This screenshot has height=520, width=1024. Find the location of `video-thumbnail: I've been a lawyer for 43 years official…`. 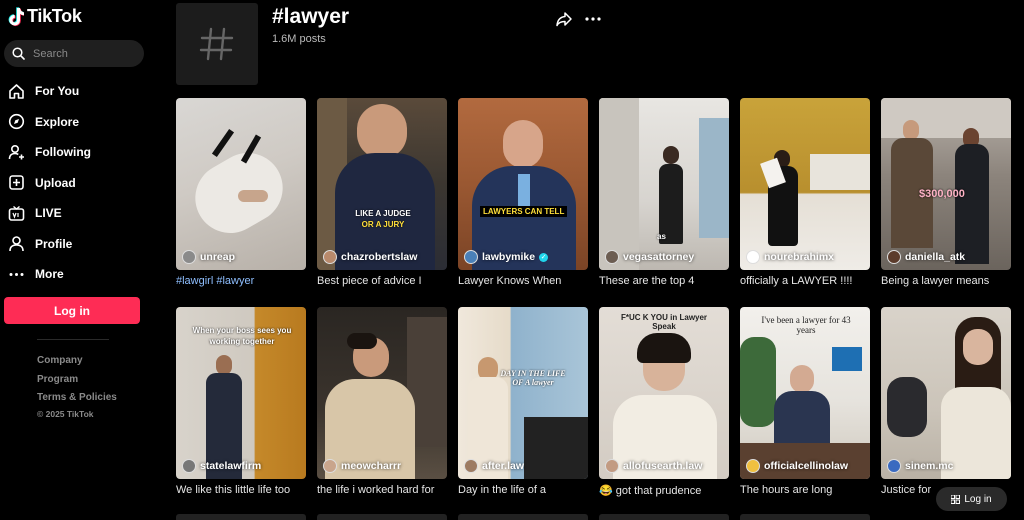

video-thumbnail: I've been a lawyer for 43 years official… is located at coordinates (805, 393).